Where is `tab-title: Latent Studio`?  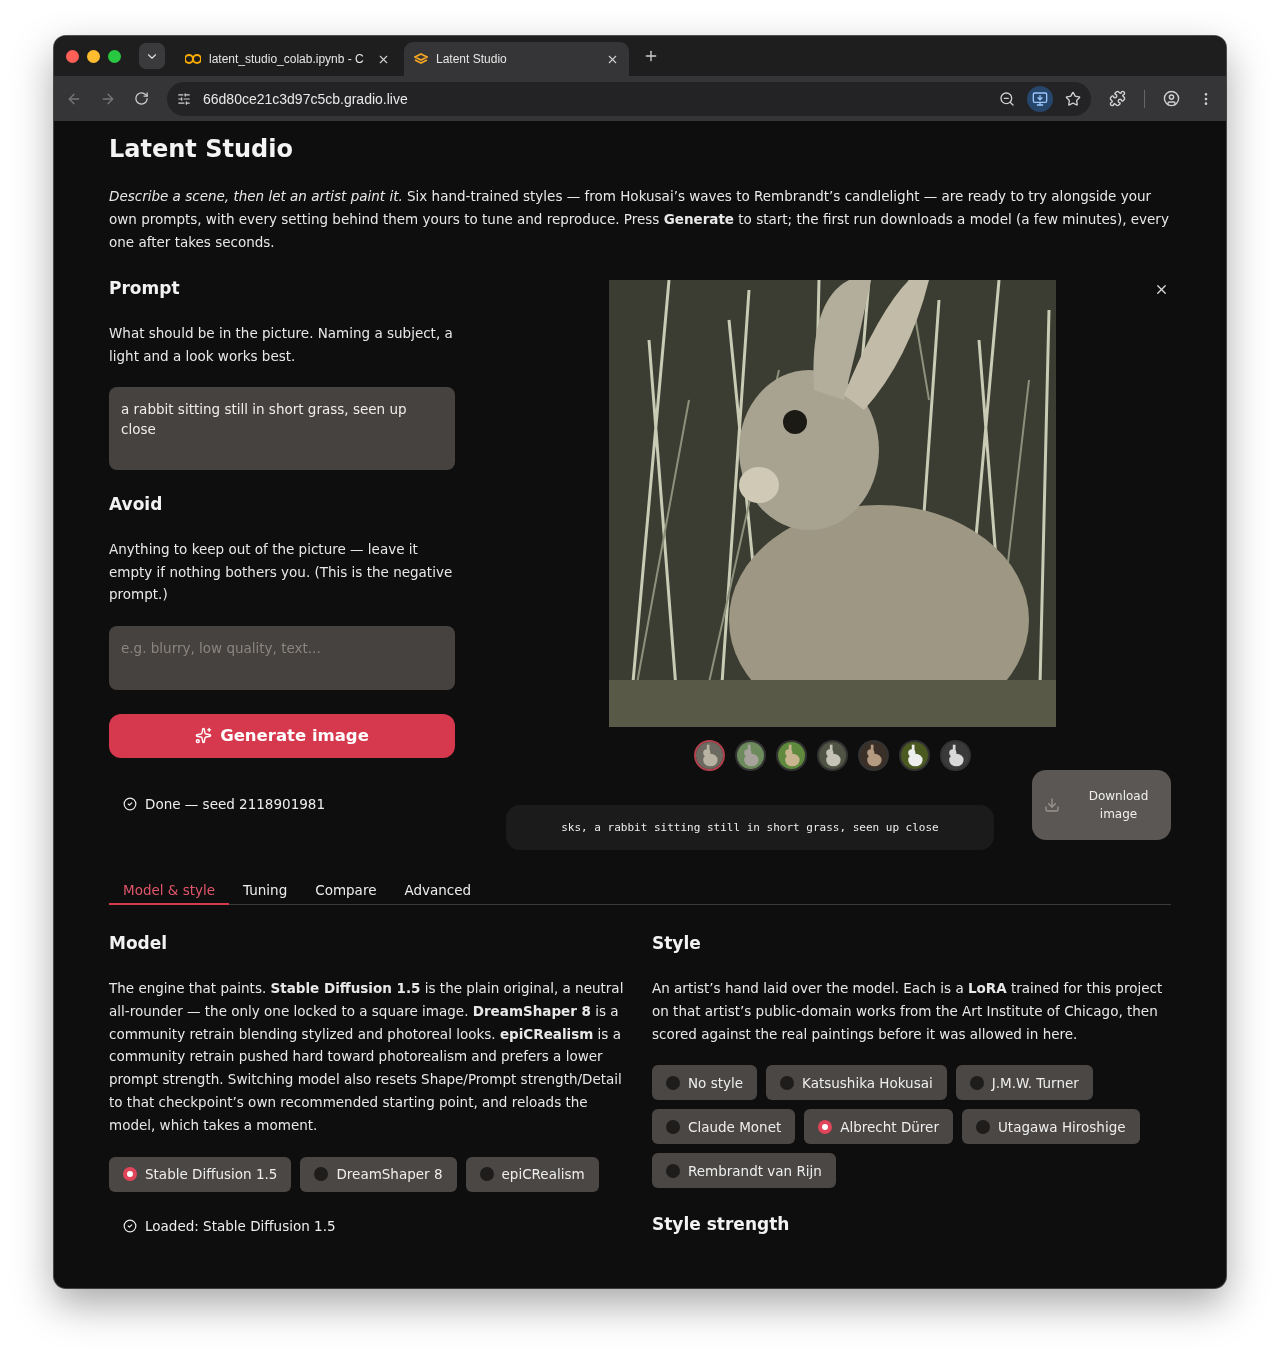 tab-title: Latent Studio is located at coordinates (472, 59).